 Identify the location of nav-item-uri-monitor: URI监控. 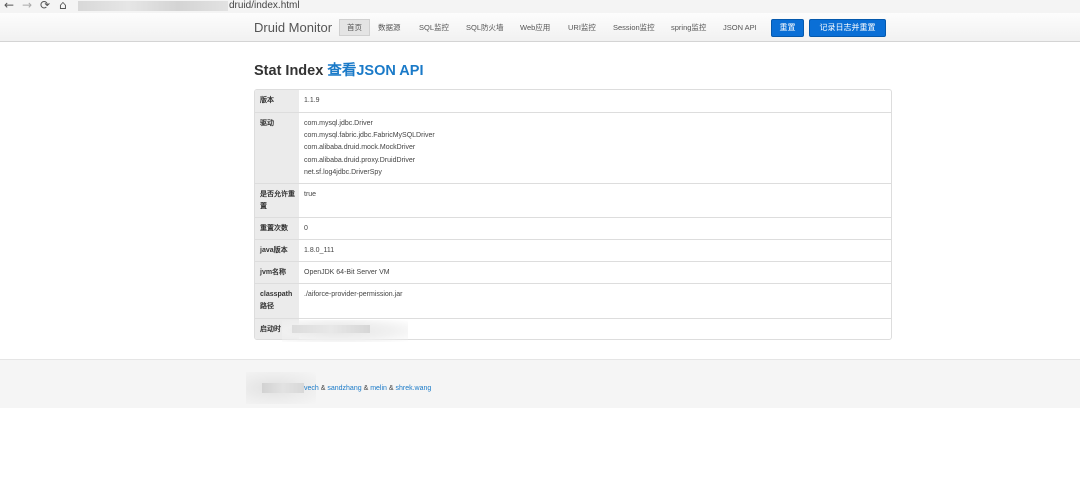
(582, 27).